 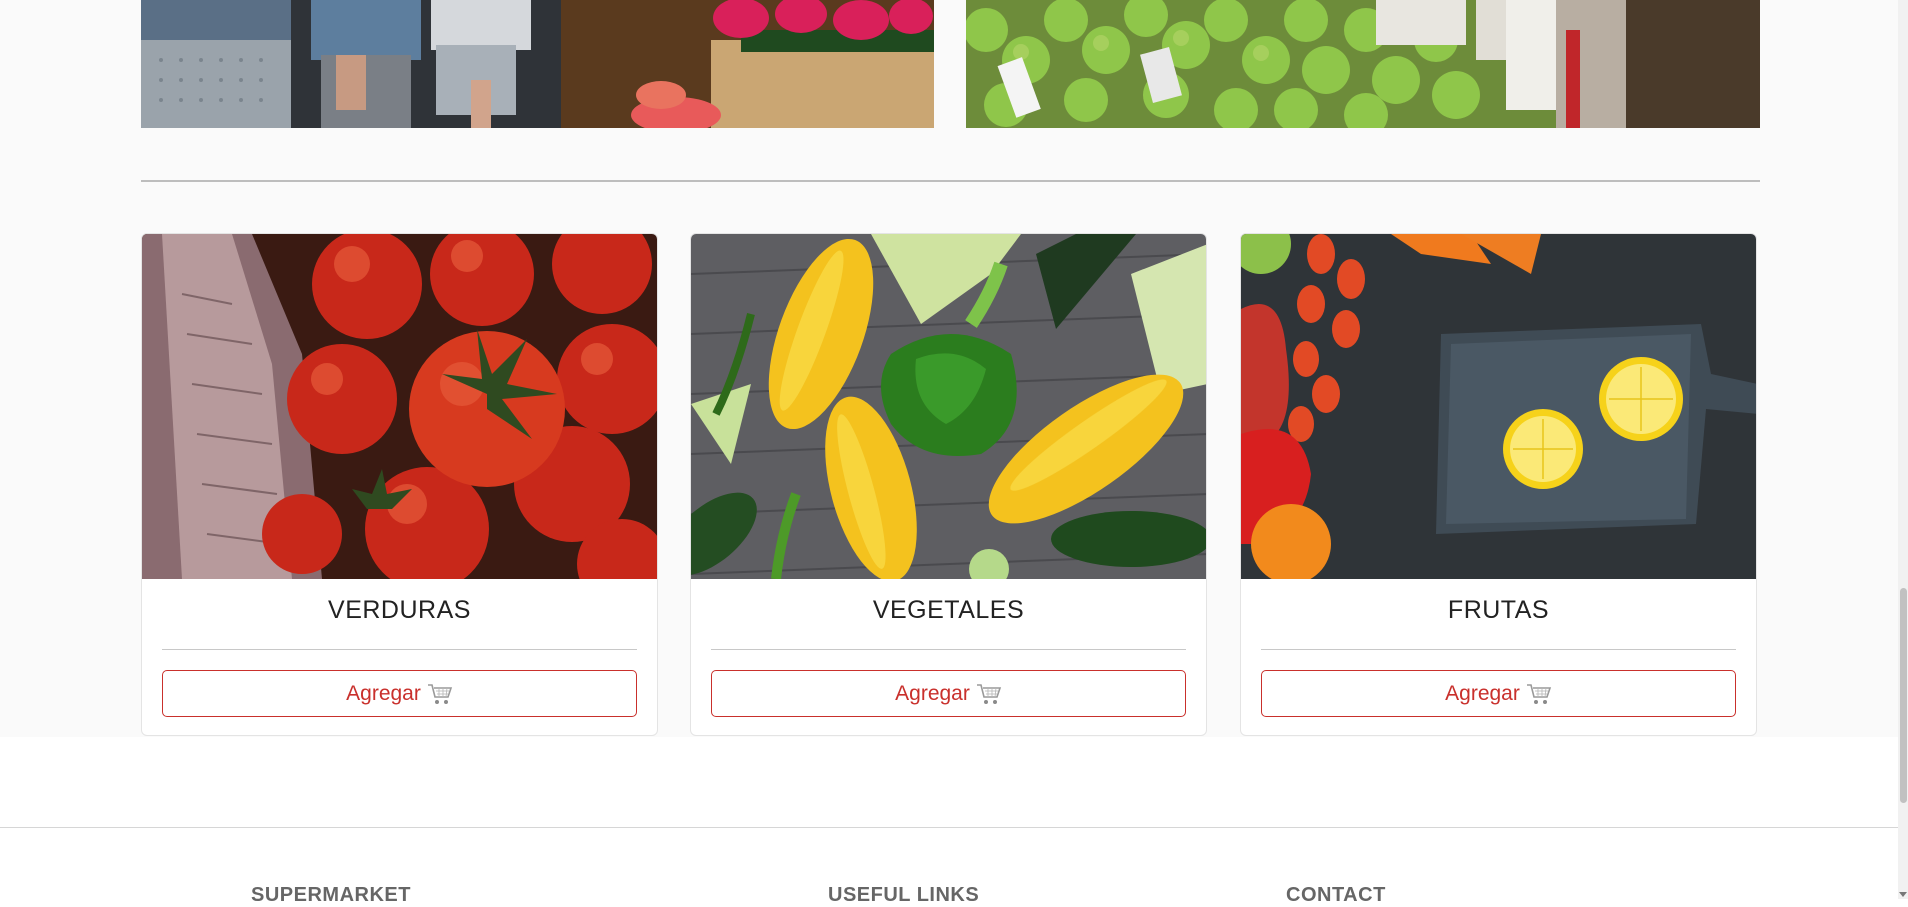 I want to click on footer-heading-useful-links: USEFUL LINKS, so click(x=904, y=895).